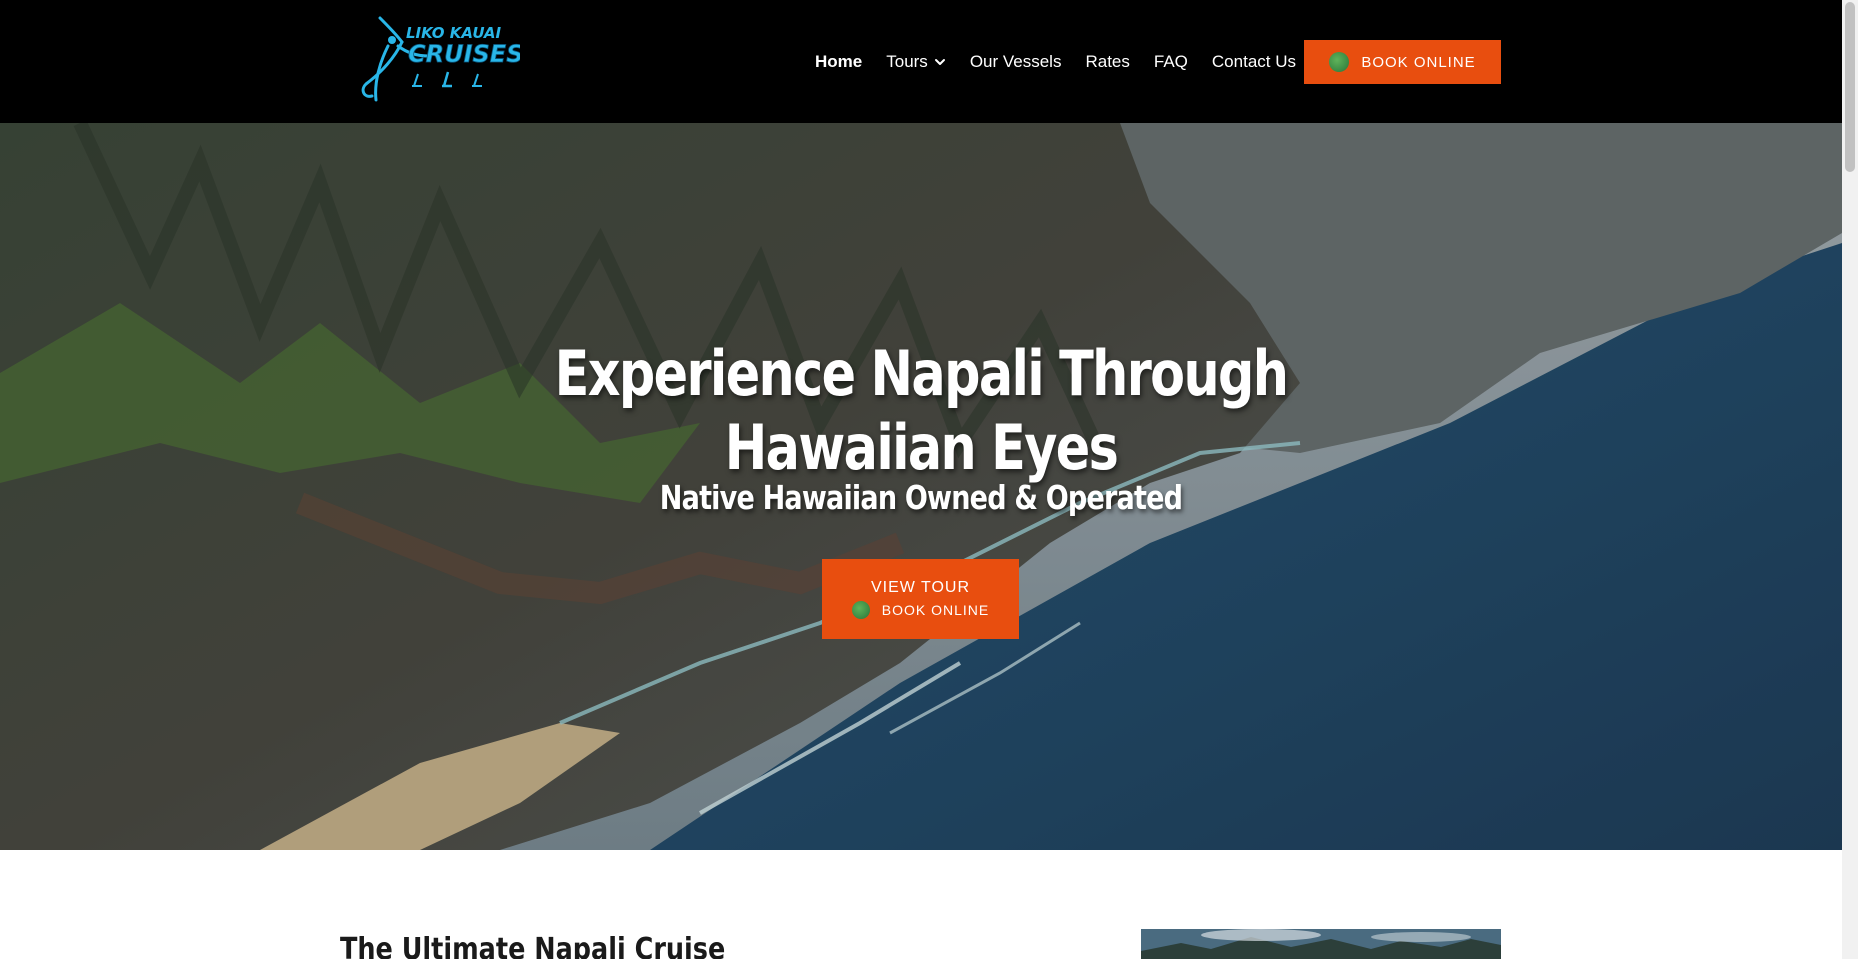 The height and width of the screenshot is (959, 1858). I want to click on svg-text: CRUISES, so click(464, 54).